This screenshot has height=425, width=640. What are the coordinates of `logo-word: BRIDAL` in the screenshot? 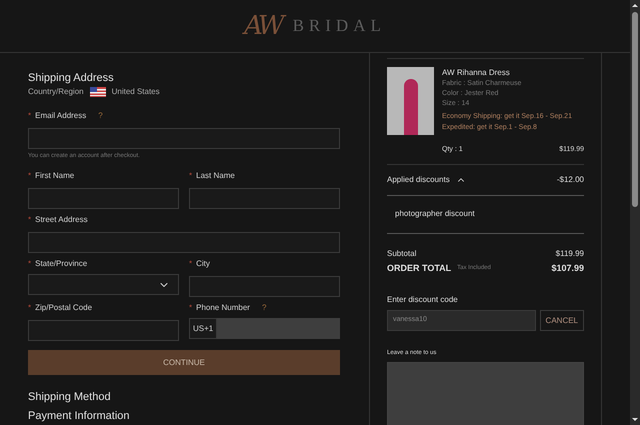 It's located at (339, 26).